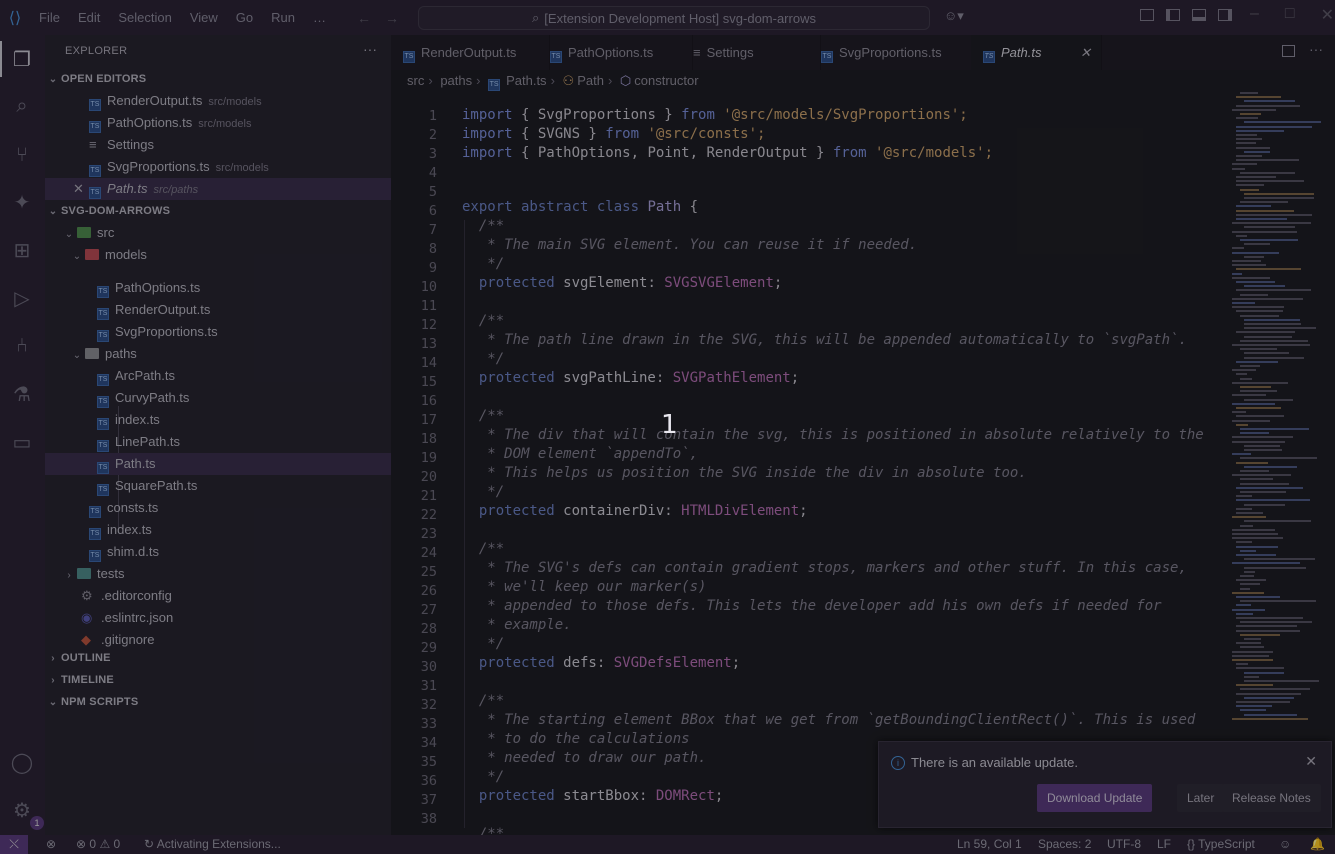  What do you see at coordinates (218, 680) in the screenshot?
I see `timeline-header: › TIMELINE` at bounding box center [218, 680].